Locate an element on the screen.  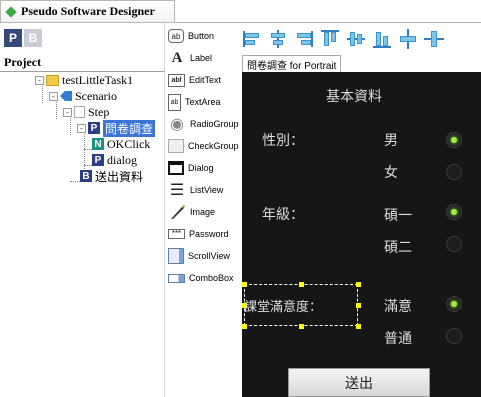
form-heading: 基本資料 is located at coordinates (354, 96).